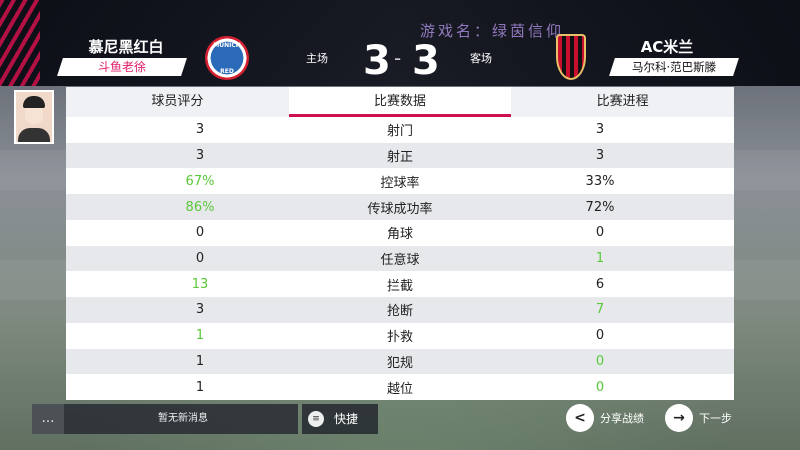  Describe the element at coordinates (200, 284) in the screenshot. I see `stat-home-value: 13` at that location.